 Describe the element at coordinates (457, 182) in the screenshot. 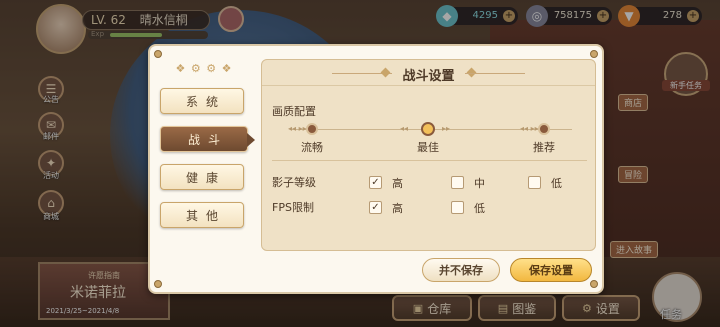

I see `shadow-medium-checkbox` at that location.